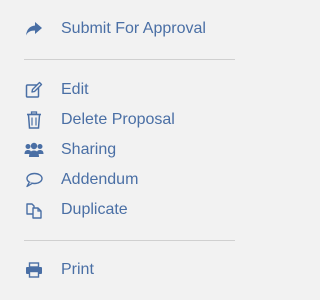 The image size is (320, 300). What do you see at coordinates (94, 209) in the screenshot?
I see `menu-item-label: Duplicate` at bounding box center [94, 209].